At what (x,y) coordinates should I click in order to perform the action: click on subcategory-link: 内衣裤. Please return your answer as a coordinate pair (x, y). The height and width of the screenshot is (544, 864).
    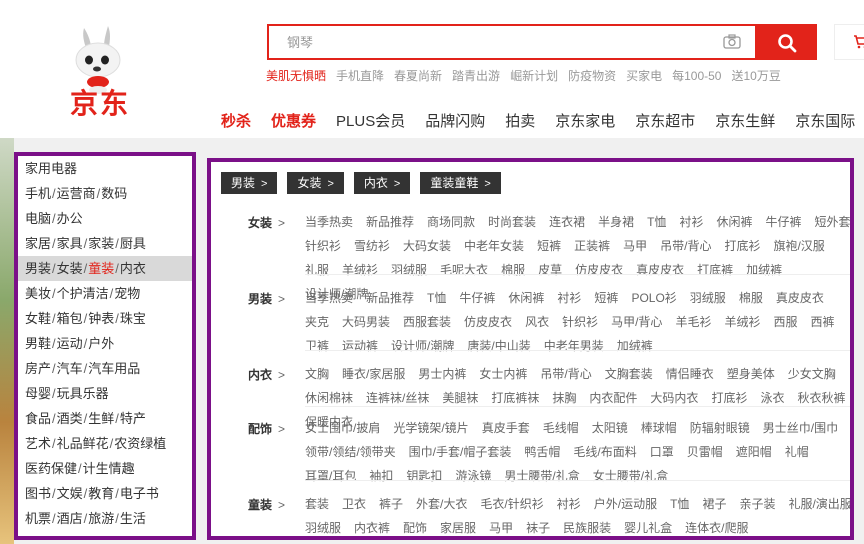
    Looking at the image, I should click on (372, 526).